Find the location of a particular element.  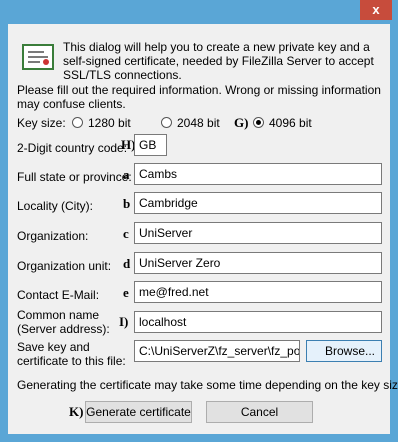

annotation-a: a is located at coordinates (126, 174).